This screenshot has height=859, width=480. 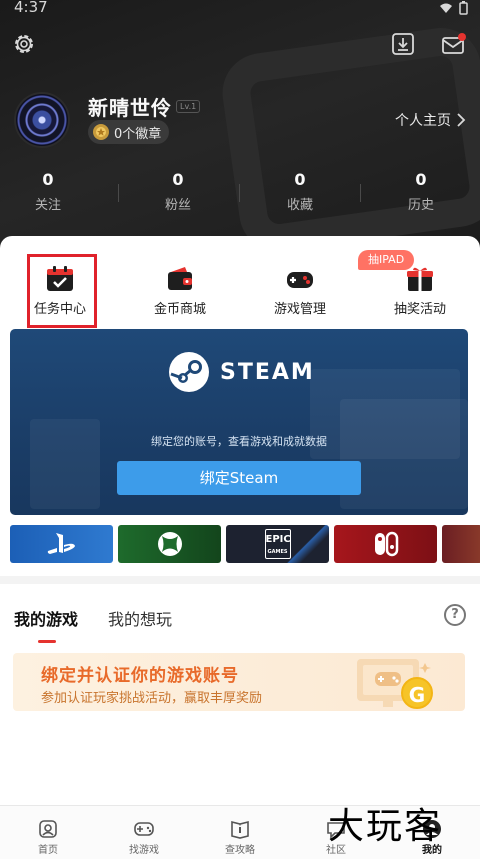 I want to click on guide-icon, so click(x=240, y=829).